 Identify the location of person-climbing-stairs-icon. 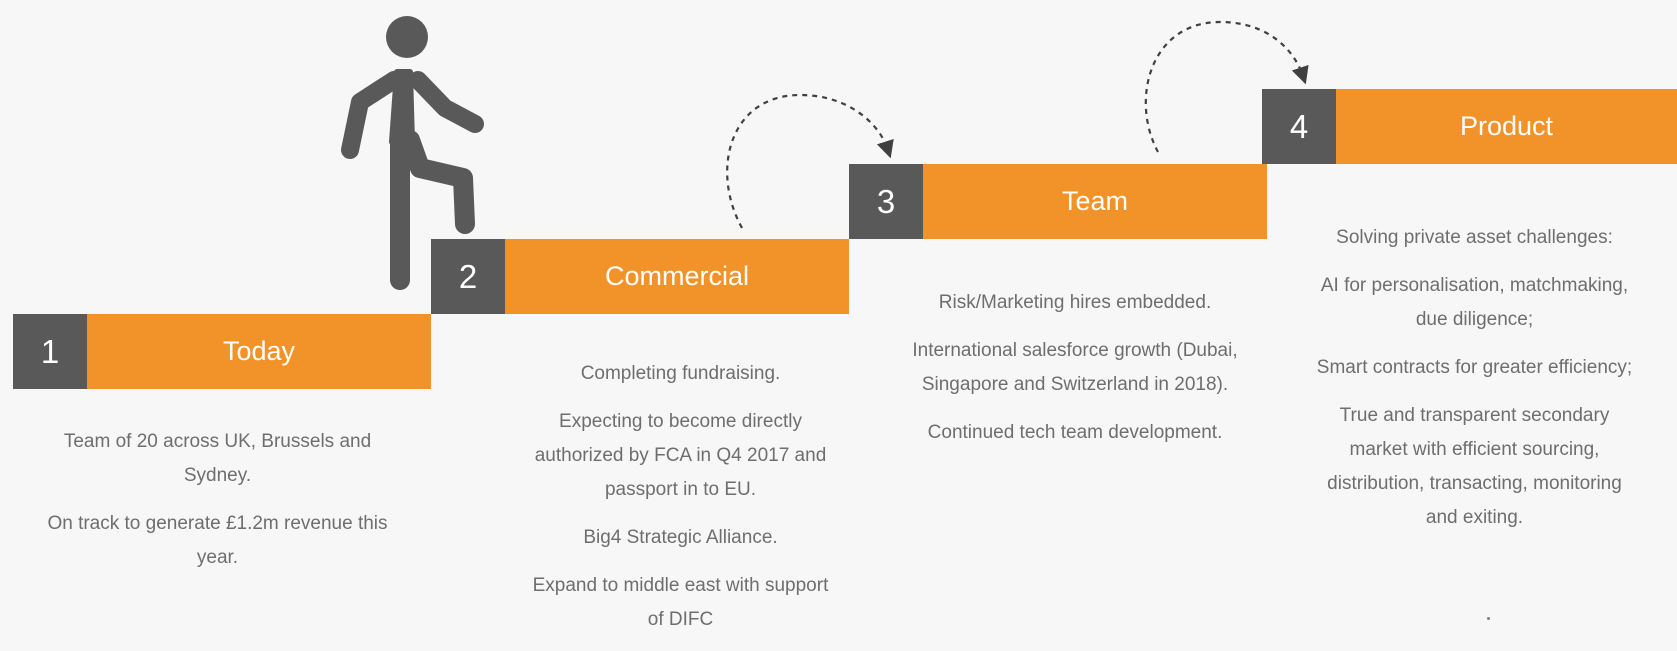
(412, 153).